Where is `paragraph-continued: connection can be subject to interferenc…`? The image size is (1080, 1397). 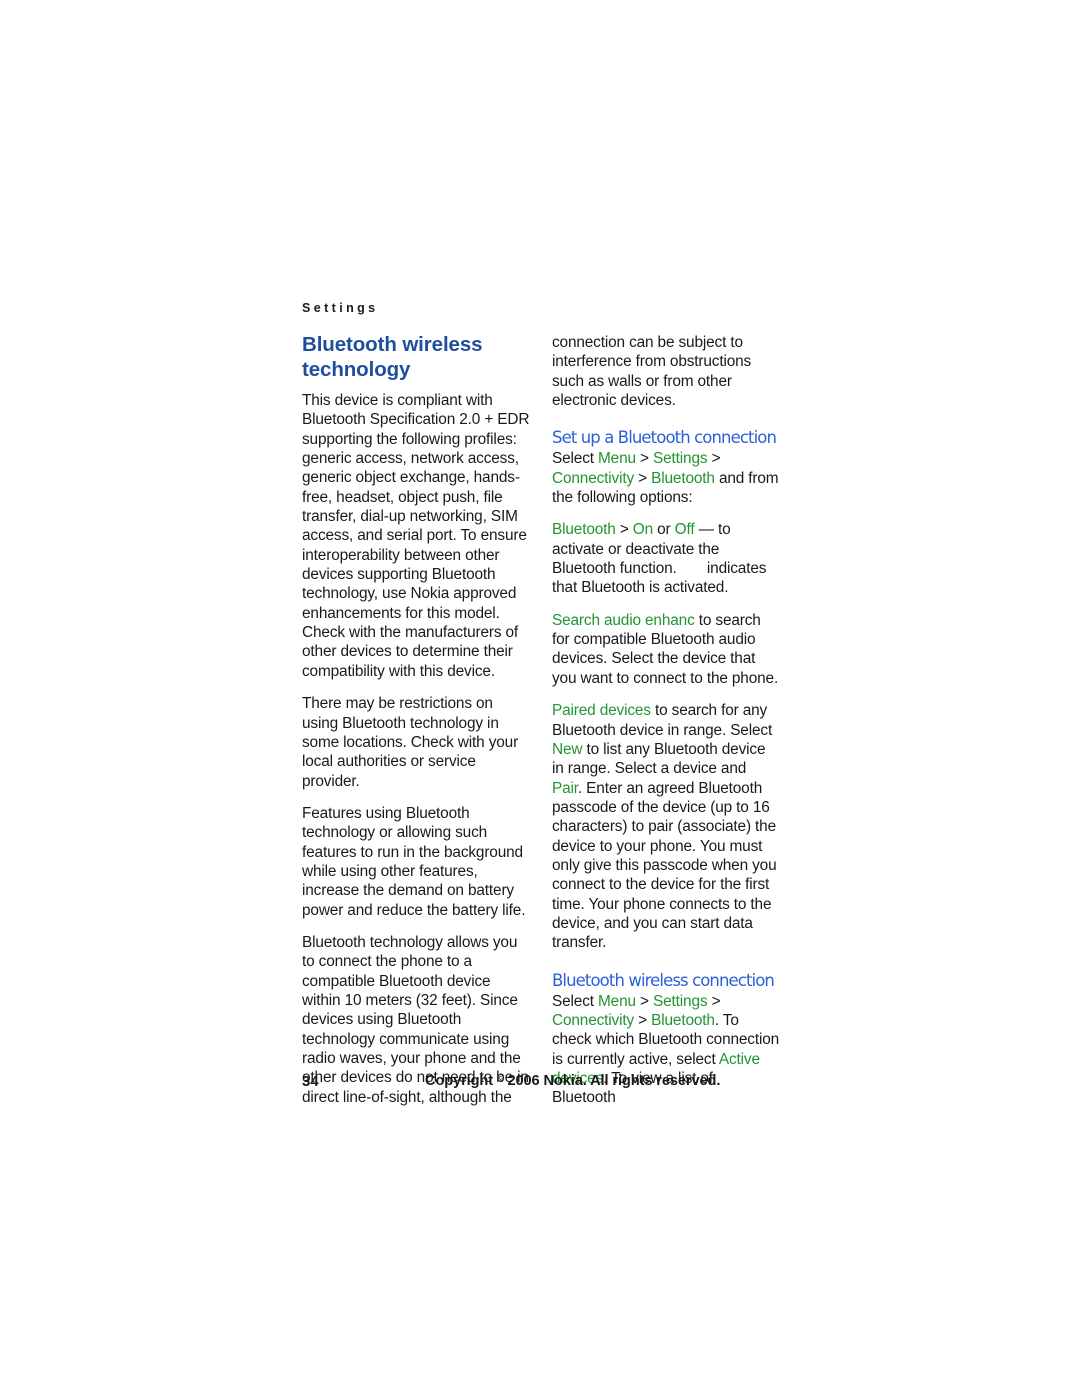
paragraph-continued: connection can be subject to interferenc… is located at coordinates (652, 372).